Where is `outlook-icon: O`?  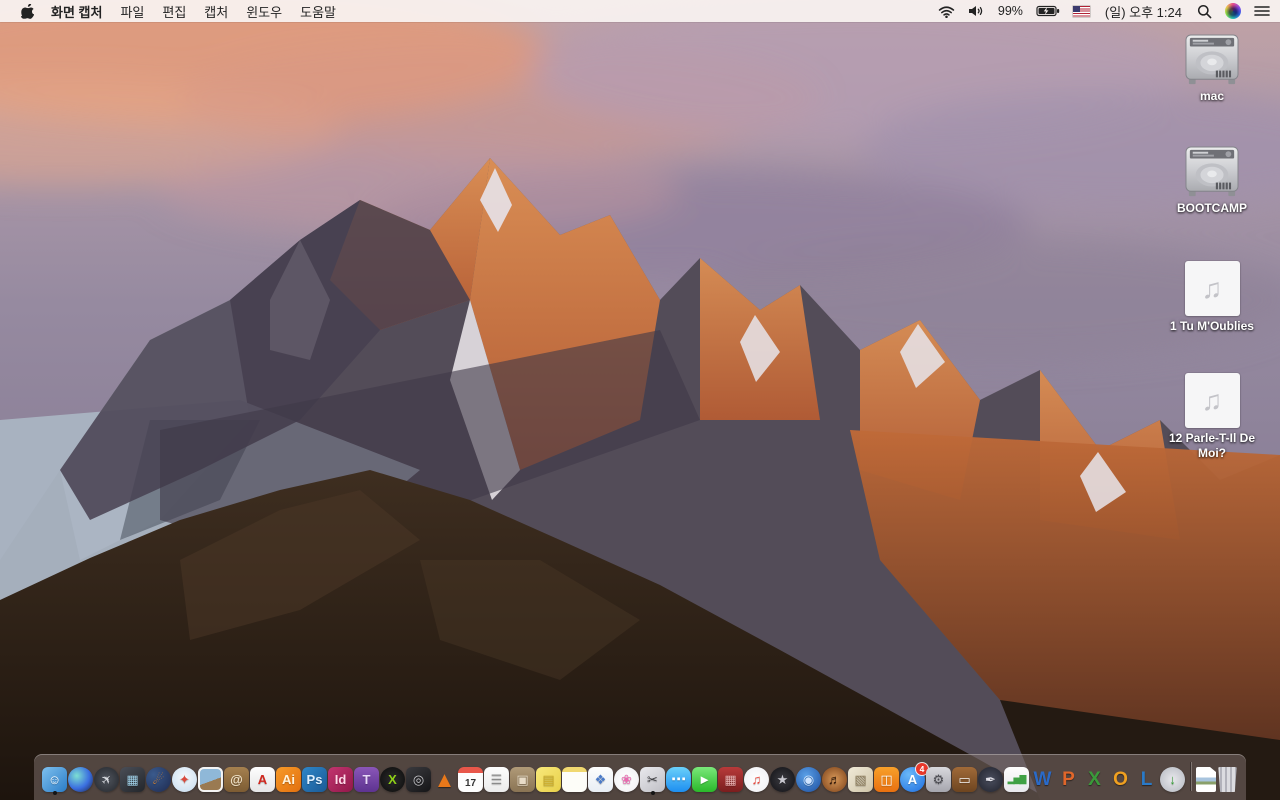
outlook-icon: O is located at coordinates (1120, 779).